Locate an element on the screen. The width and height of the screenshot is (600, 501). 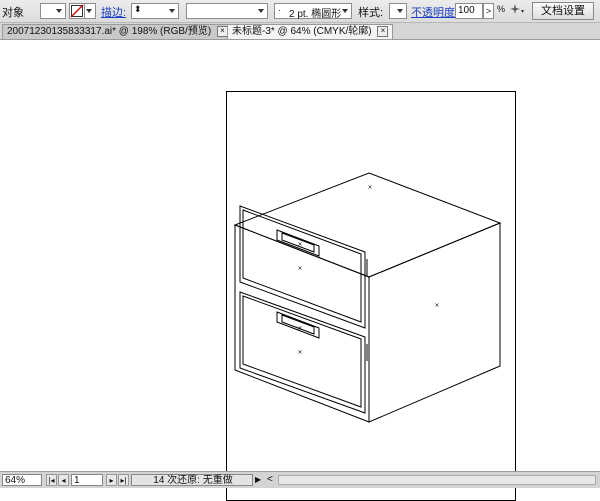
tab-document-1: 20071230135833317.ai* @ 198% (RGB/预览) × is located at coordinates (117, 31).